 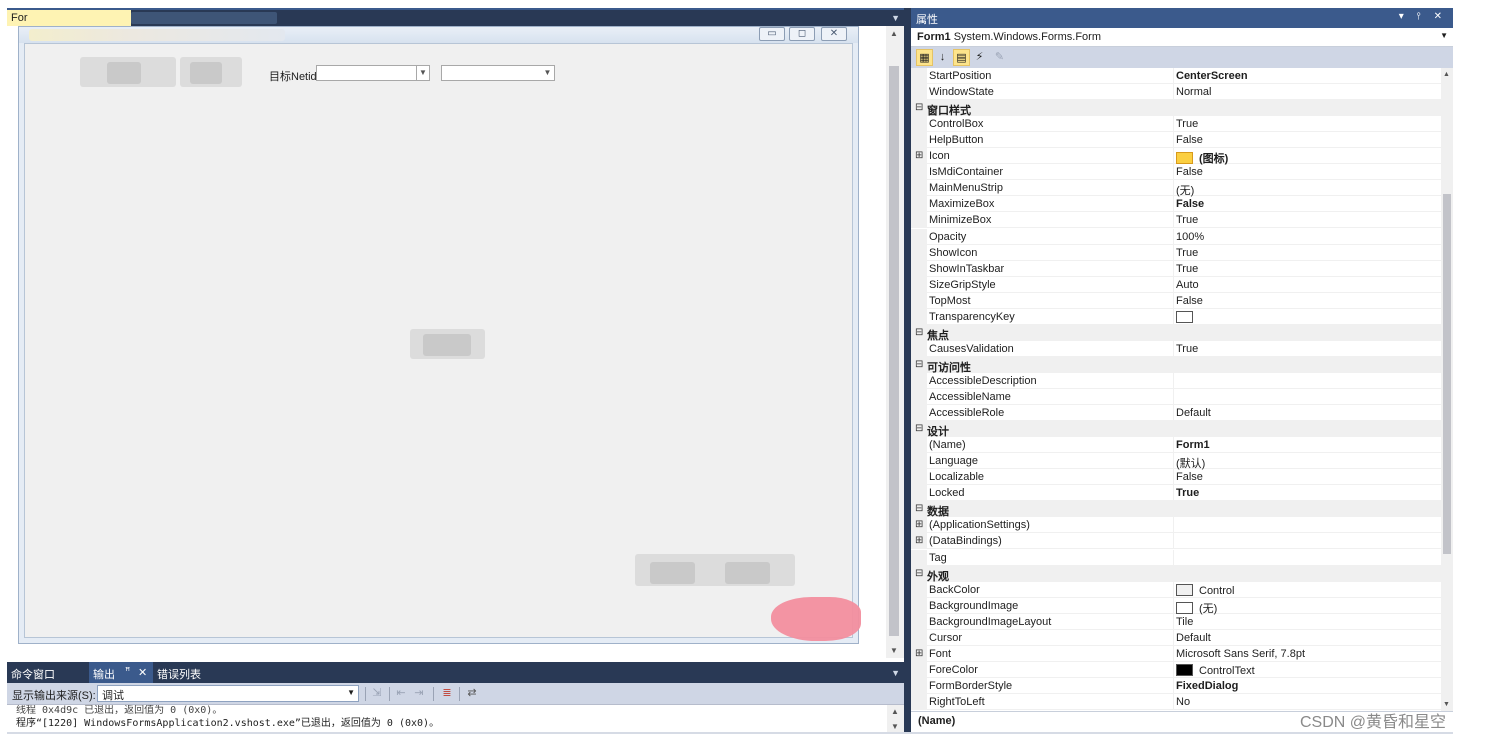 I want to click on property-row: ShowInTaskbar True, so click(x=1176, y=268).